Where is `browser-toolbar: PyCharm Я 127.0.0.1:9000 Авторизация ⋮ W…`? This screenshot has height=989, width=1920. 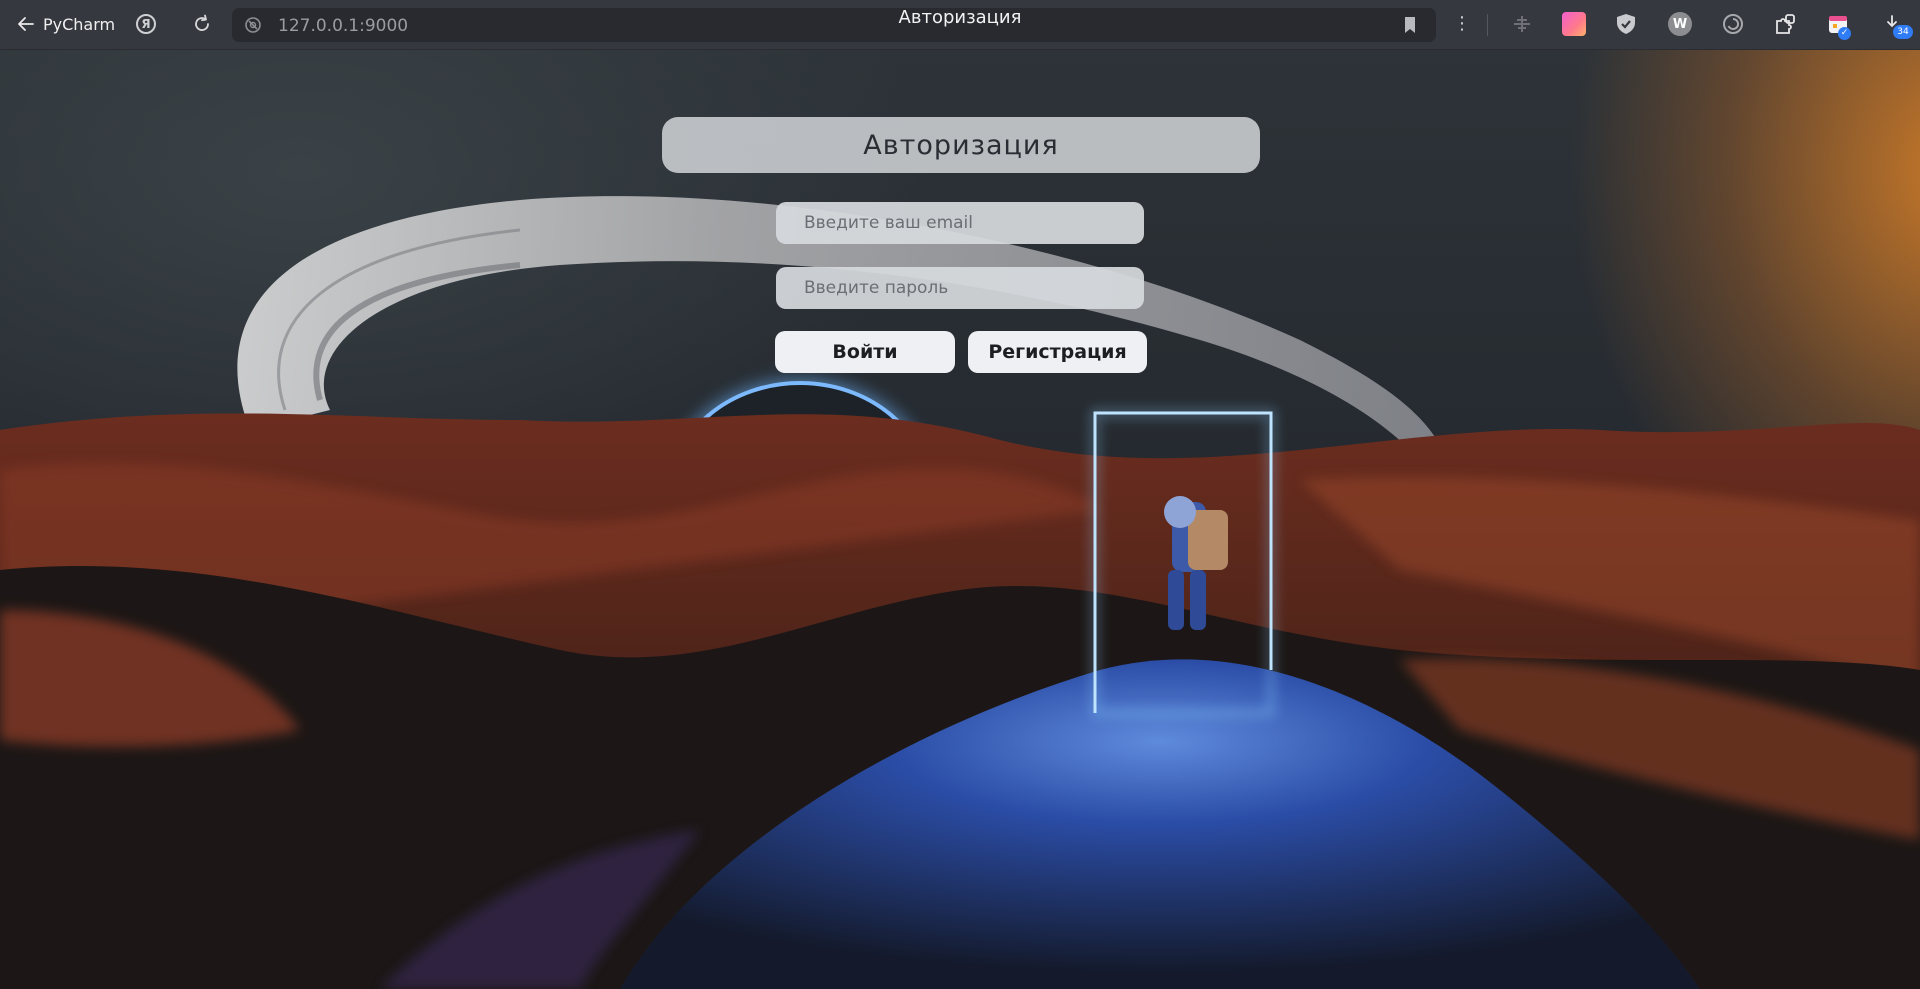
browser-toolbar: PyCharm Я 127.0.0.1:9000 Авторизация ⋮ W… is located at coordinates (960, 25).